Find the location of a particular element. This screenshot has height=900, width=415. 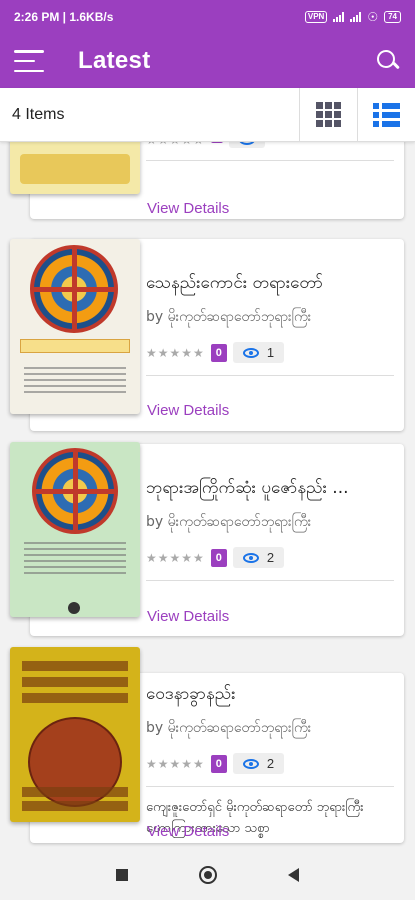

grid-view-button is located at coordinates (328, 114).